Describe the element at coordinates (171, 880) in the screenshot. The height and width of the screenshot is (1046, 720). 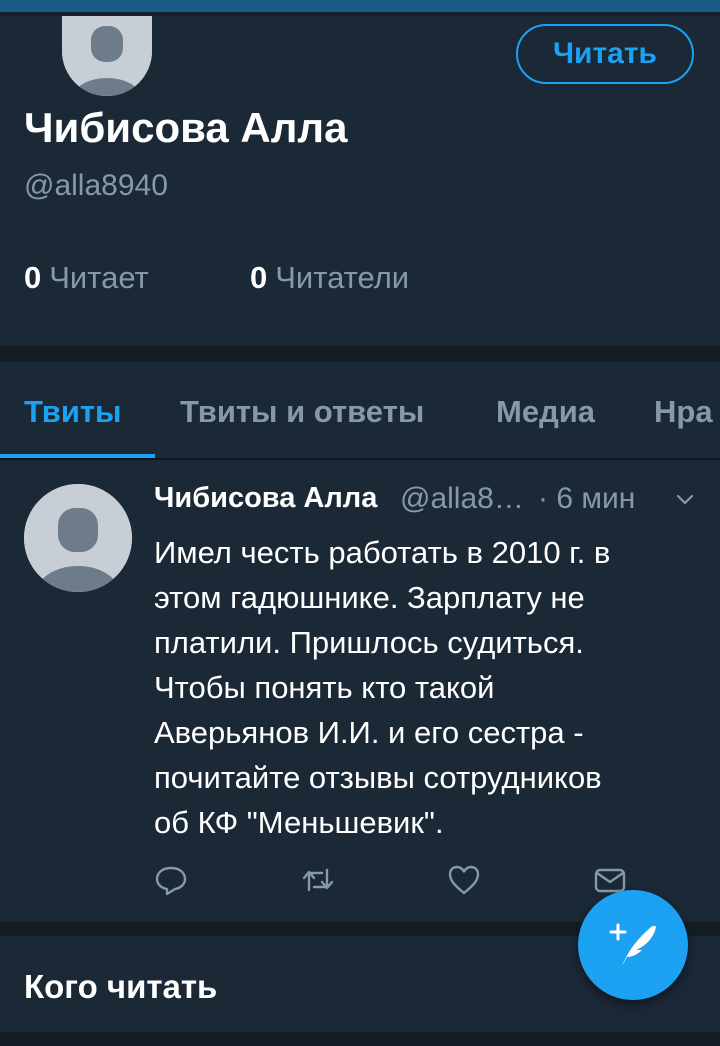
I see `reply-icon` at that location.